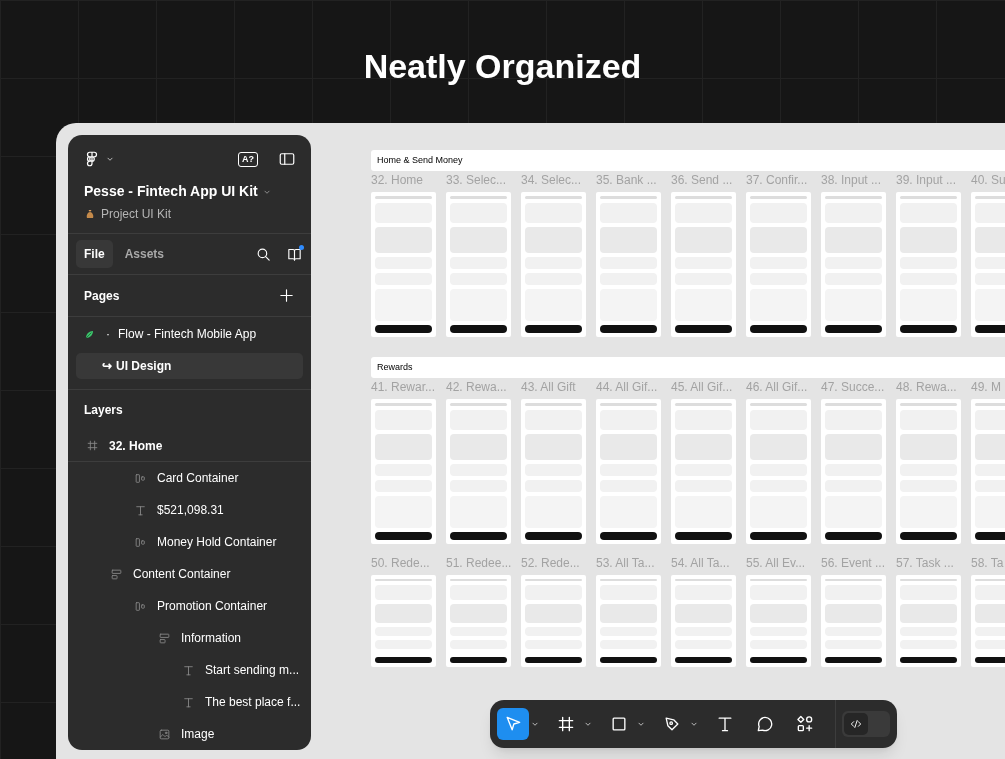 This screenshot has width=1005, height=759. What do you see at coordinates (513, 724) in the screenshot?
I see `move-tool-tool-button` at bounding box center [513, 724].